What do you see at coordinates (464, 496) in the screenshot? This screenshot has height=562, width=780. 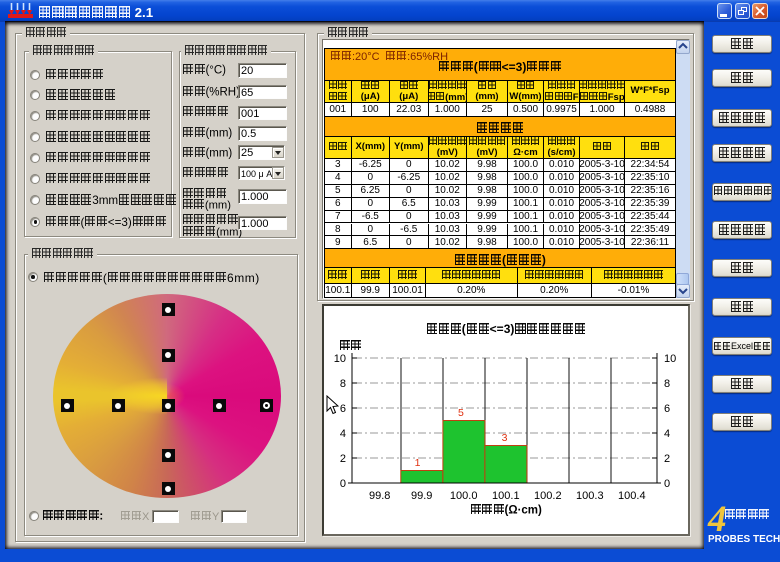 I see `svg-text: 100.0` at bounding box center [464, 496].